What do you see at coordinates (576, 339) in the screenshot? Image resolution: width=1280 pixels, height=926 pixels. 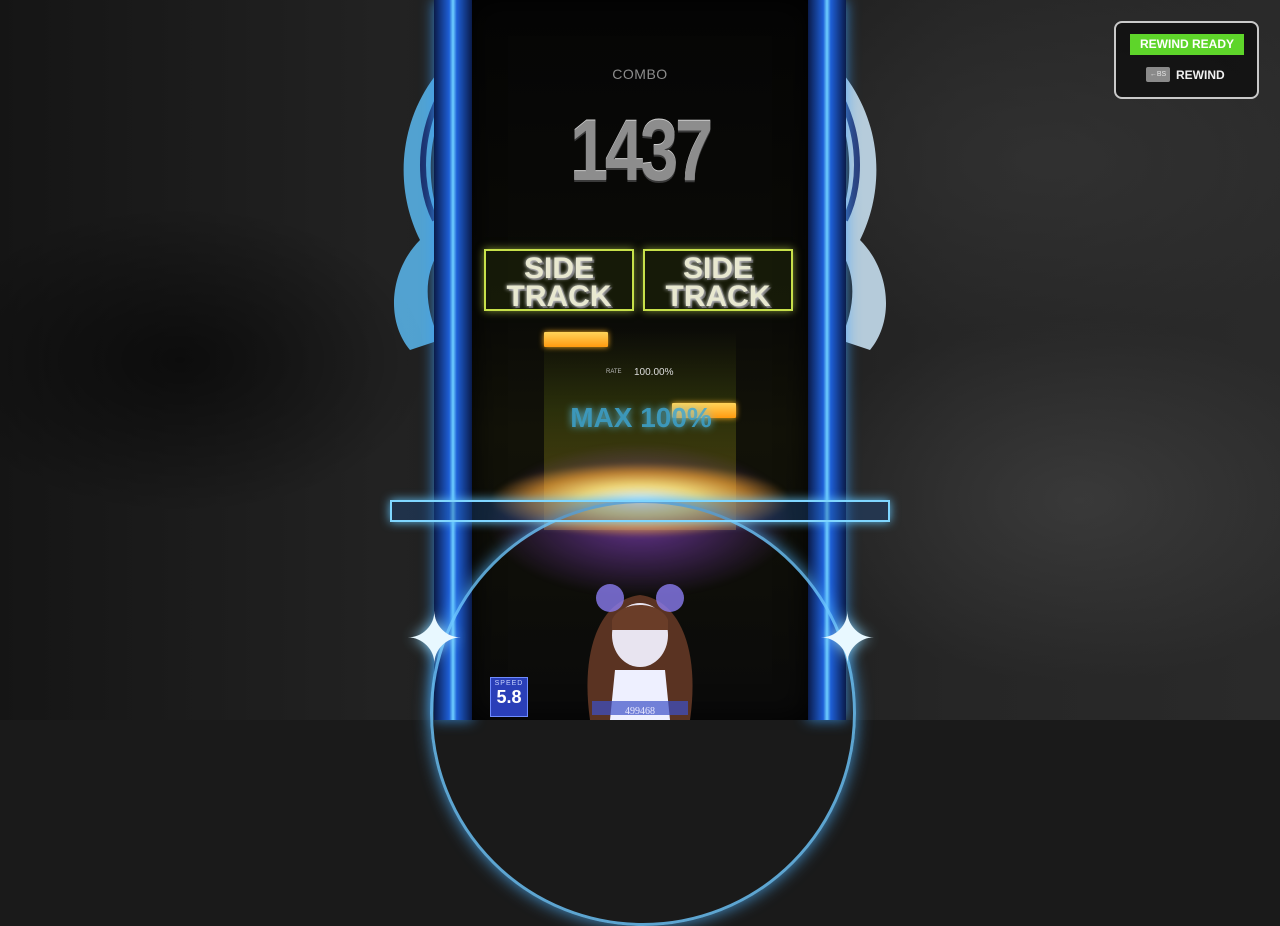 I see `fx-note` at bounding box center [576, 339].